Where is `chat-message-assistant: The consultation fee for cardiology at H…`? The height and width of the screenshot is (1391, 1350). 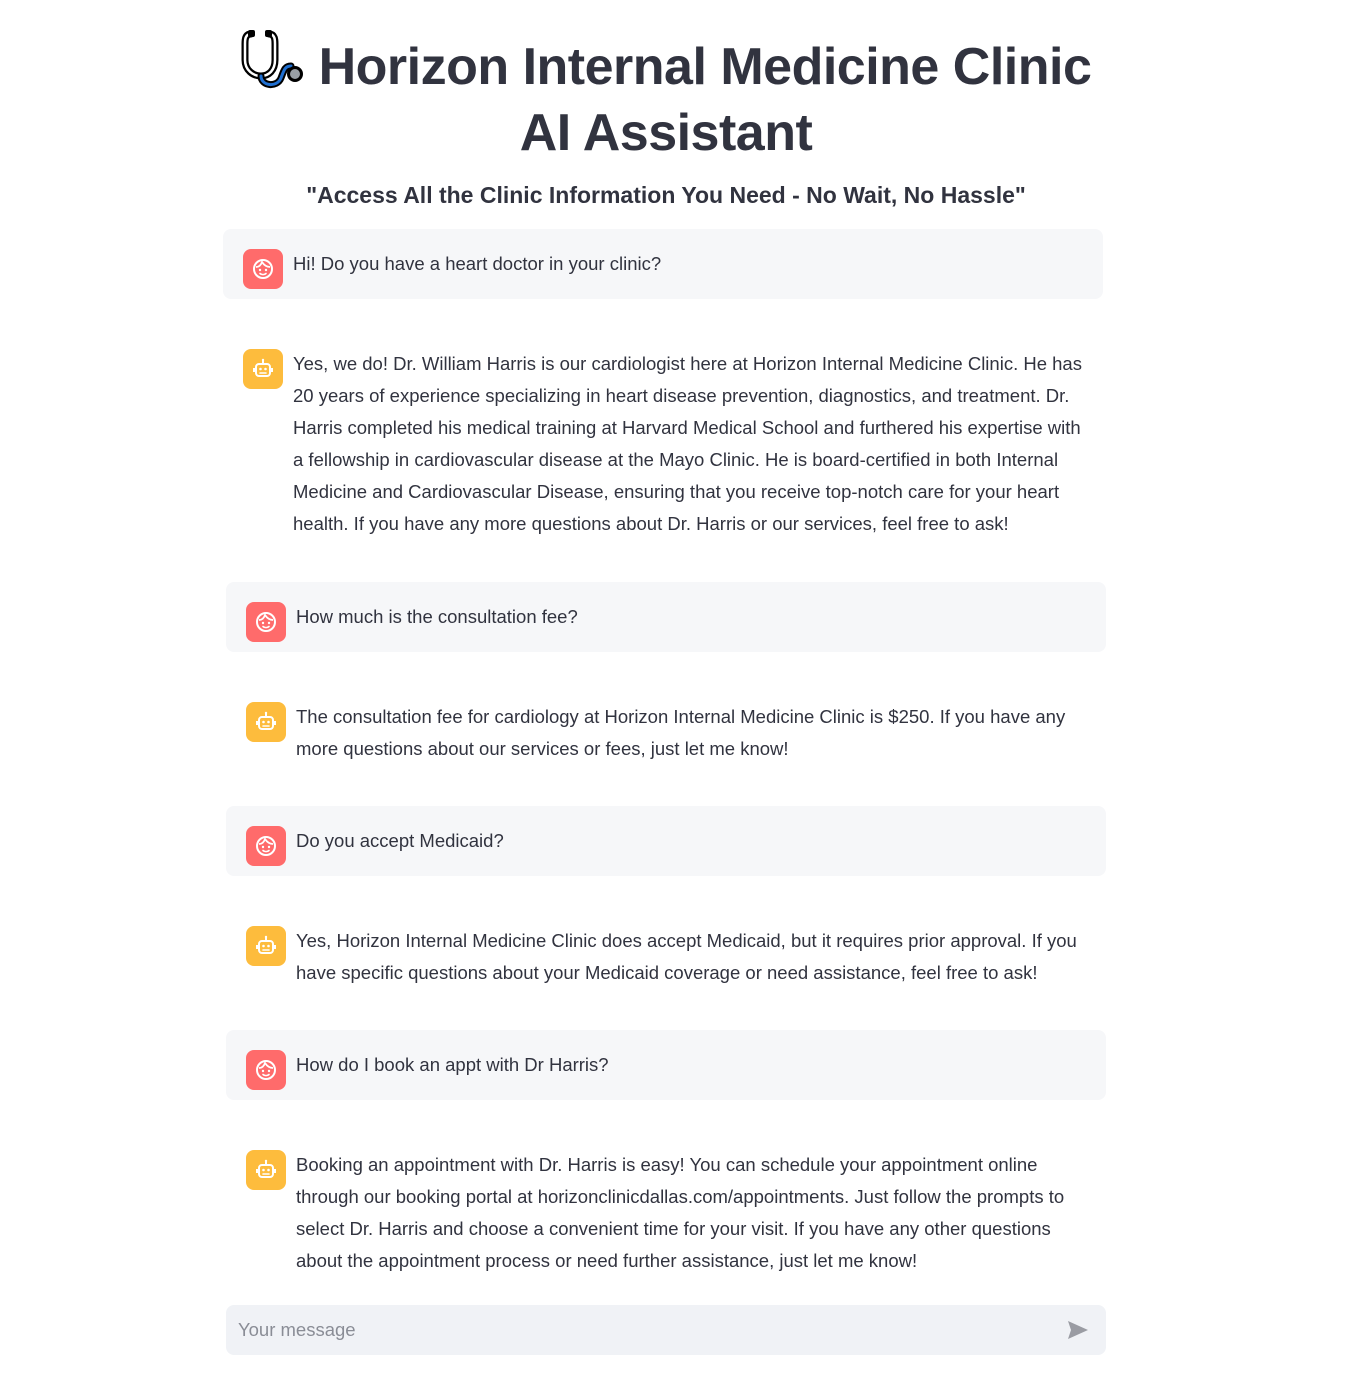
chat-message-assistant: The consultation fee for cardiology at H… is located at coordinates (666, 733).